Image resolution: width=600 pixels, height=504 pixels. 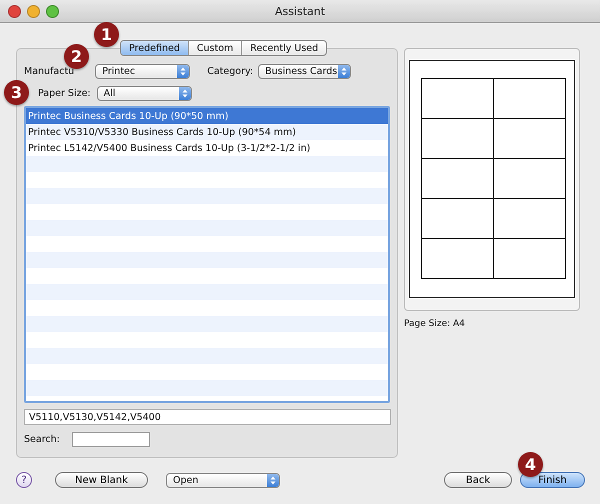 What do you see at coordinates (24, 480) in the screenshot?
I see `help-button: ?` at bounding box center [24, 480].